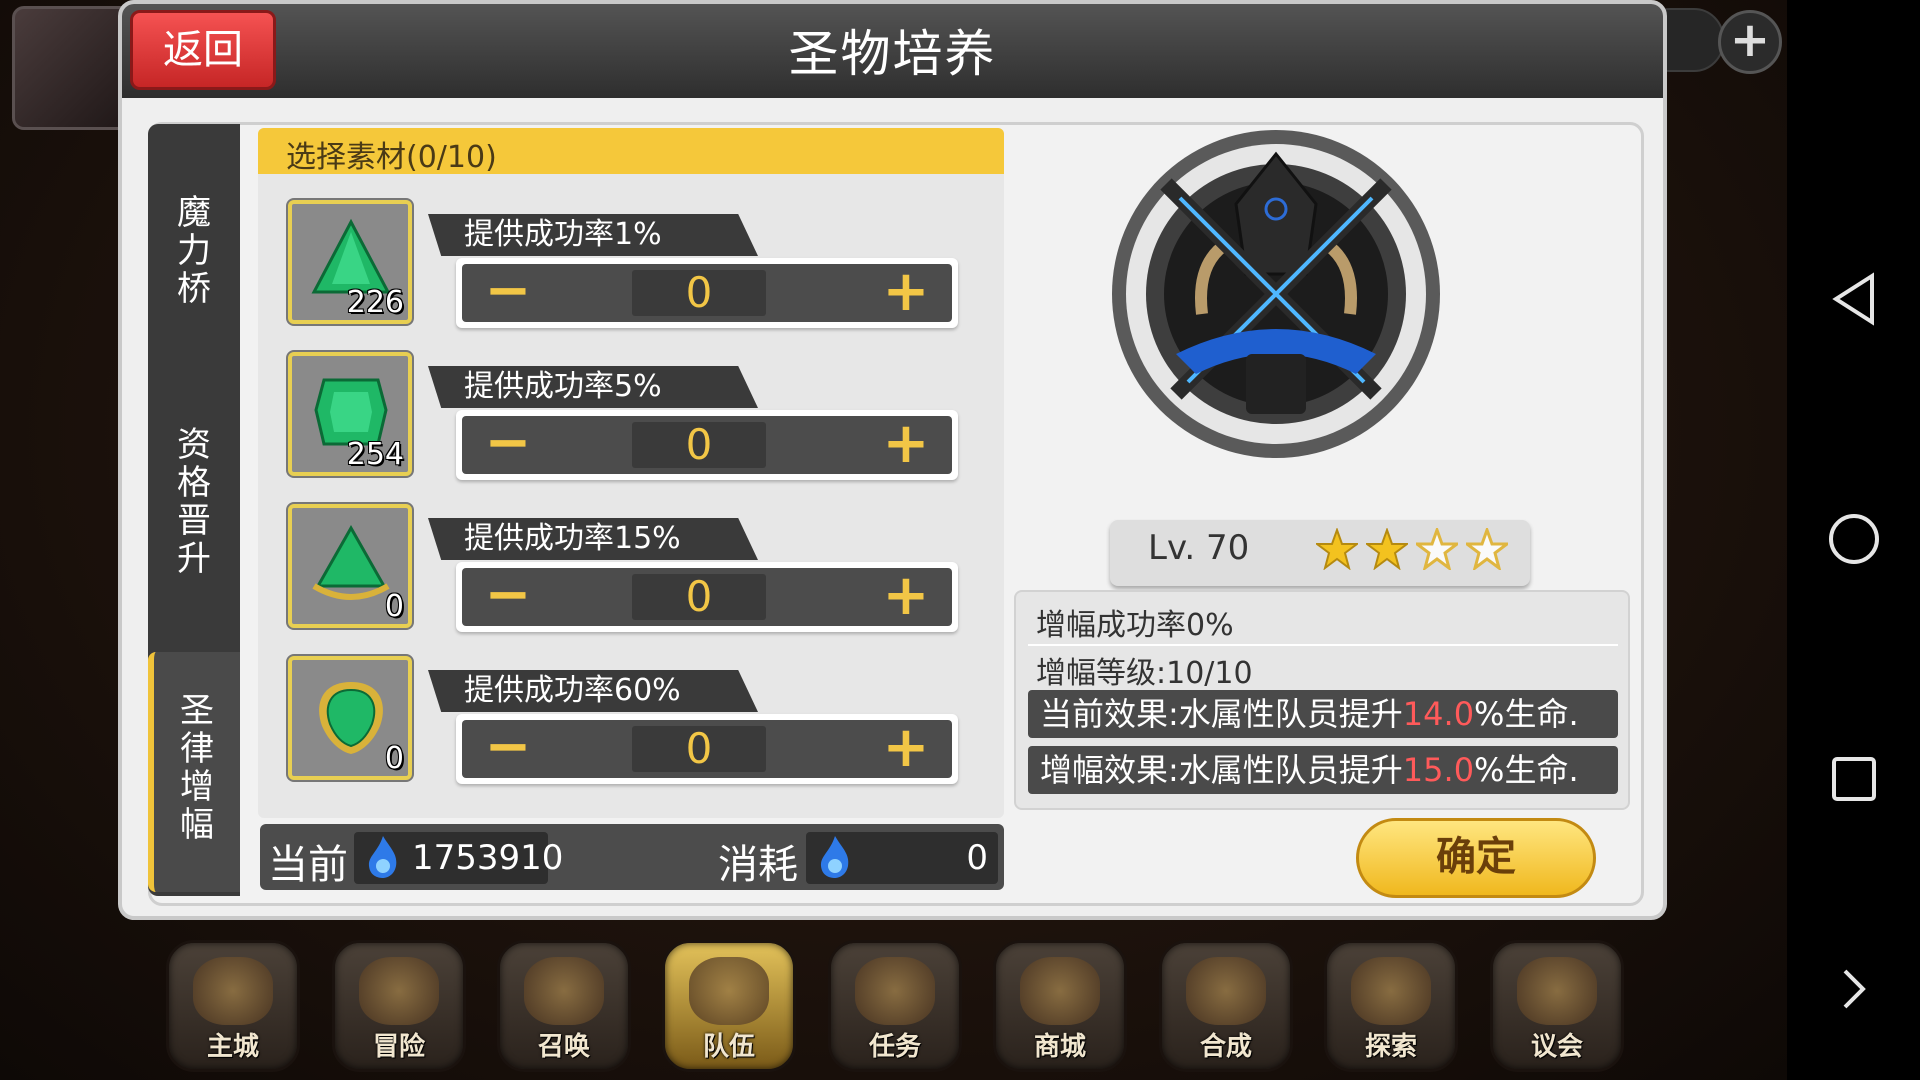 The height and width of the screenshot is (1080, 1920). I want to click on amplify-effect-value: 15.0, so click(1438, 770).